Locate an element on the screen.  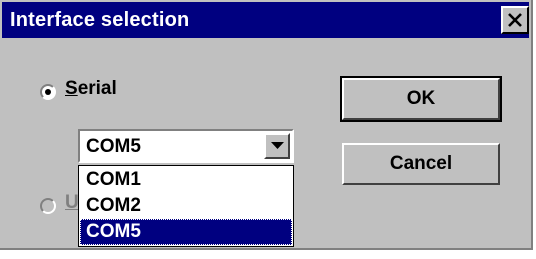
cancel-button: Cancel is located at coordinates (421, 164).